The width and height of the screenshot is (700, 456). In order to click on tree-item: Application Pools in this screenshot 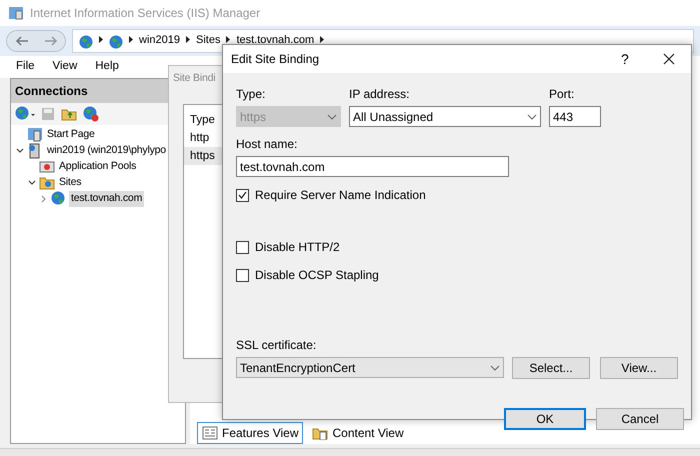, I will do `click(97, 167)`.